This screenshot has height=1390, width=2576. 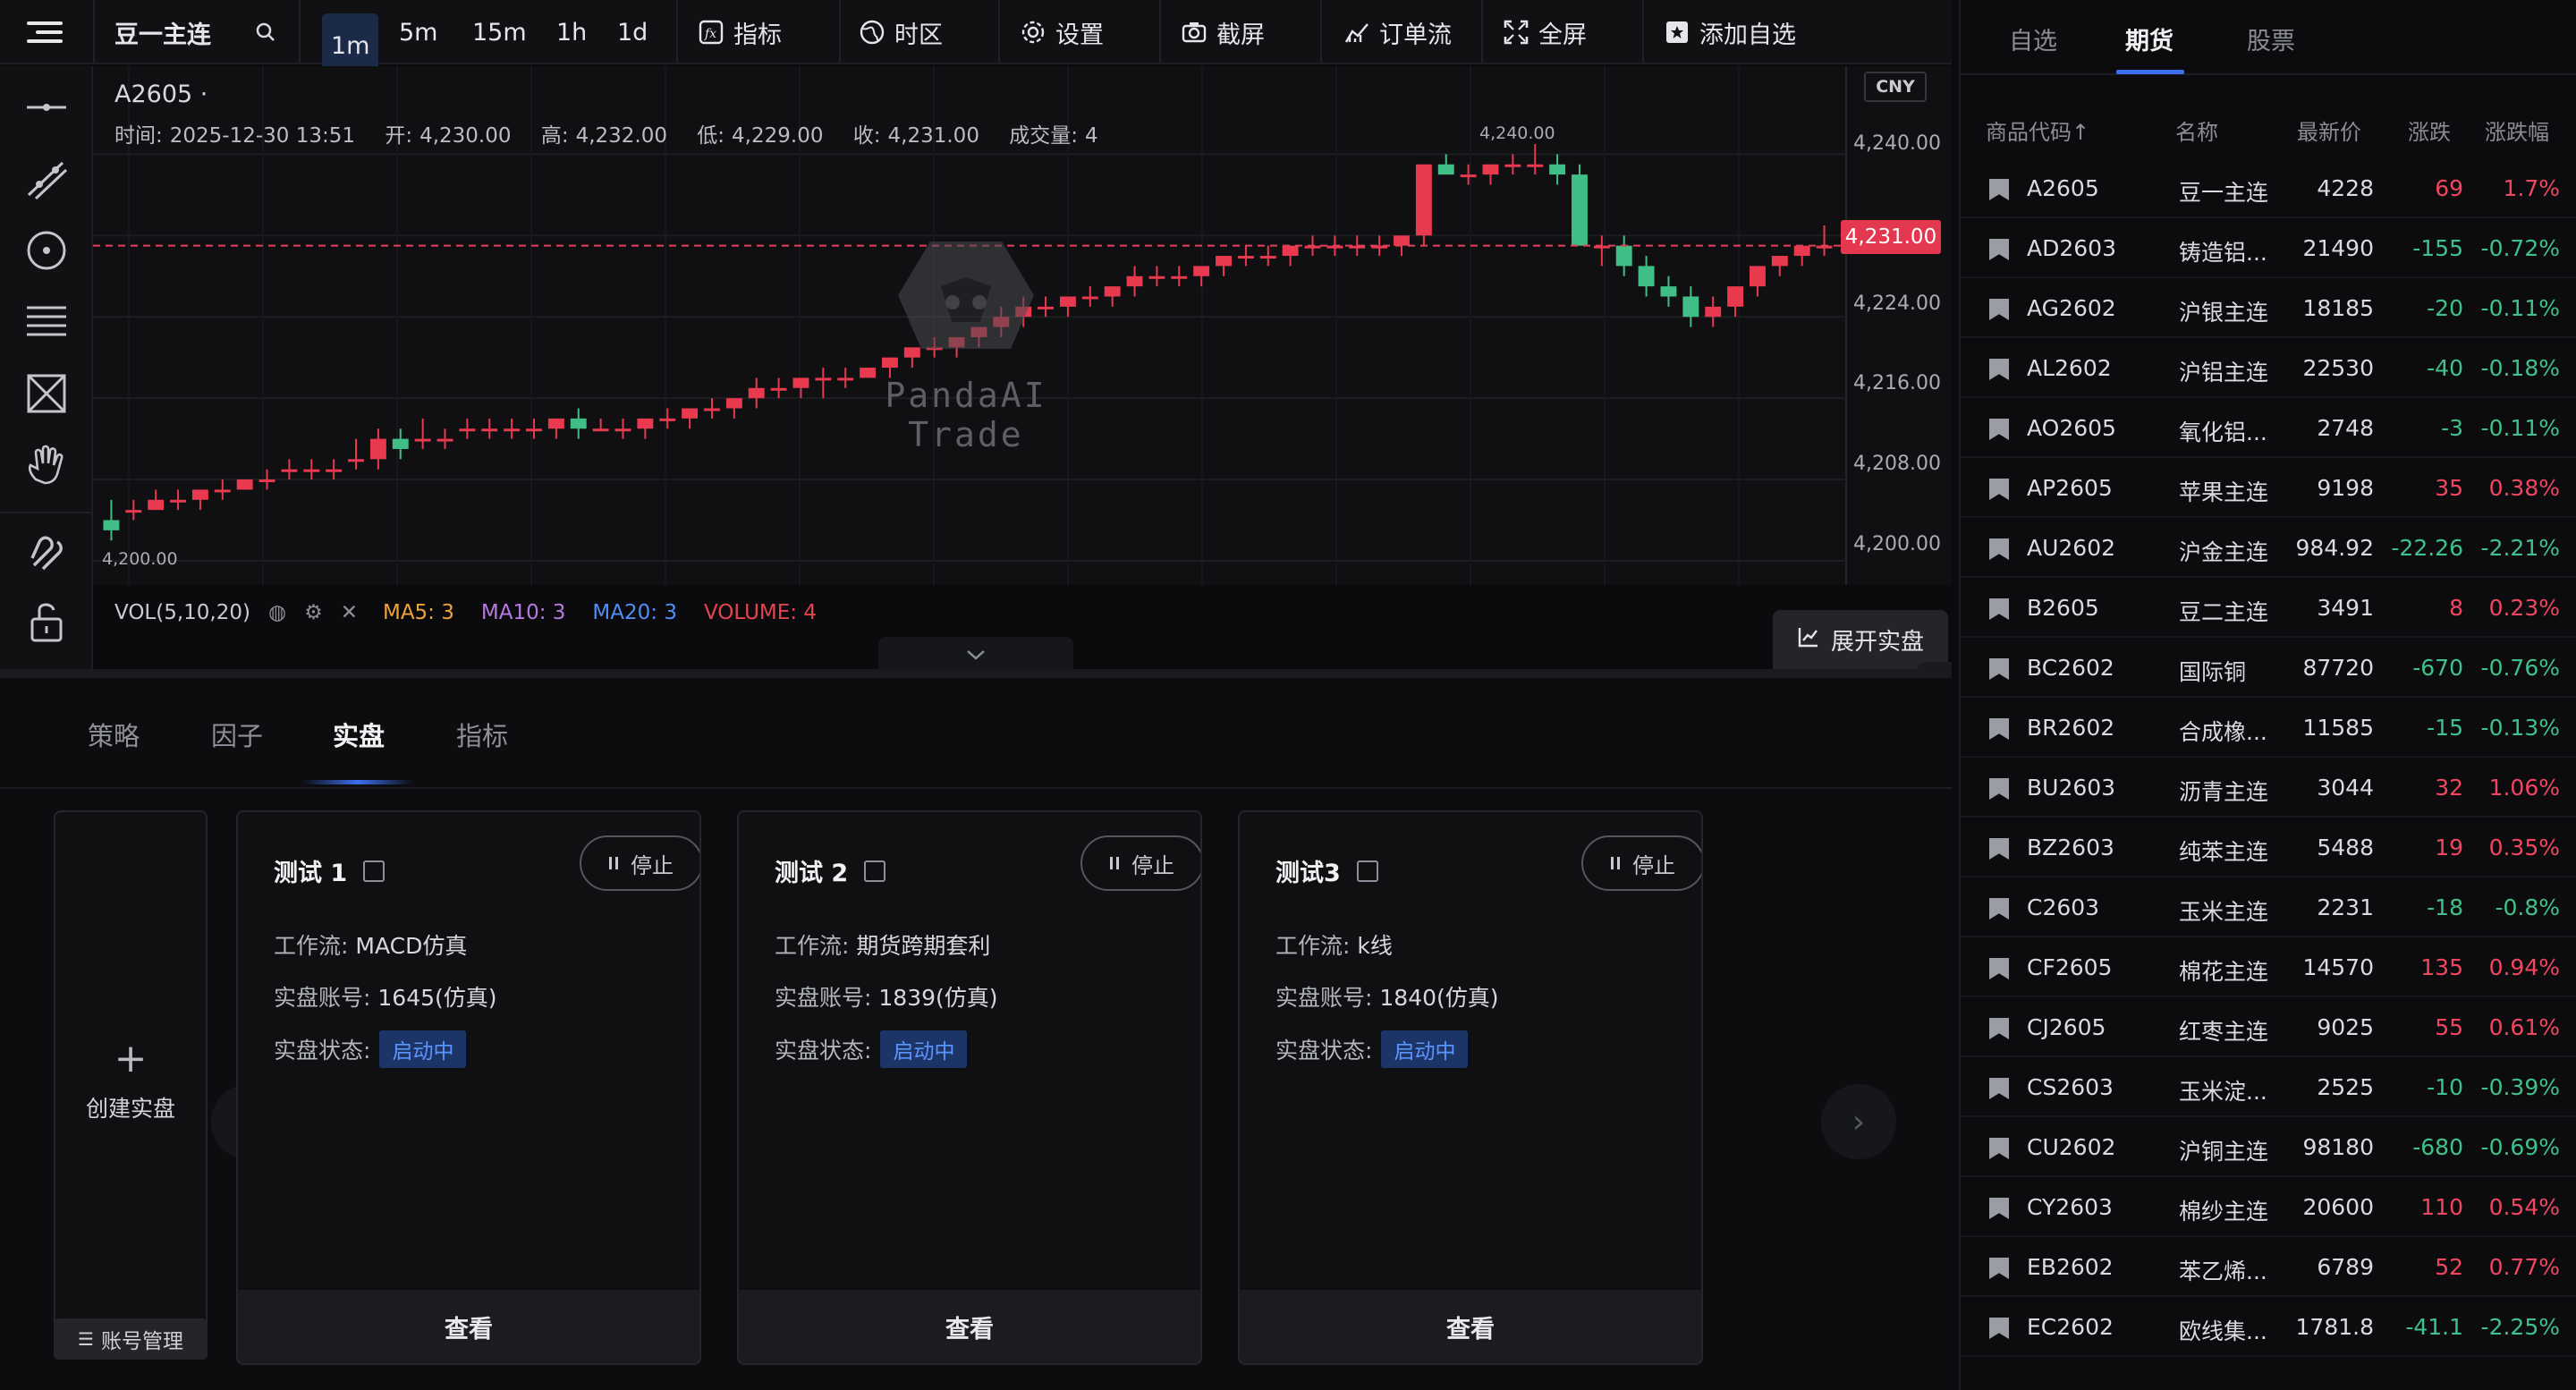 What do you see at coordinates (2268, 907) in the screenshot?
I see `table-row: C2603 玉米主连 2231 -18 -0.8%` at bounding box center [2268, 907].